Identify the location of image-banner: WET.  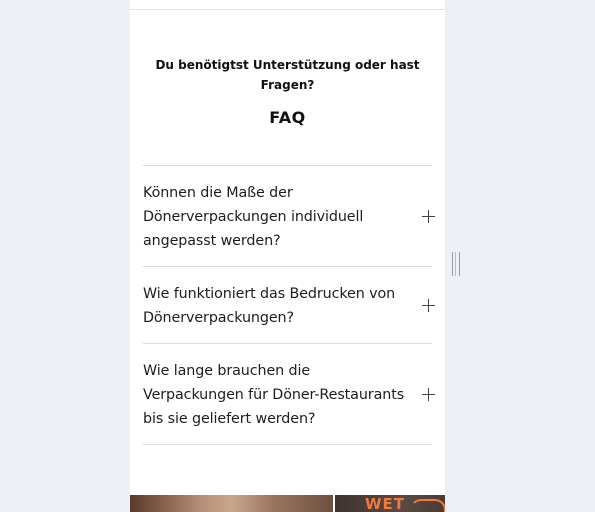
(287, 503).